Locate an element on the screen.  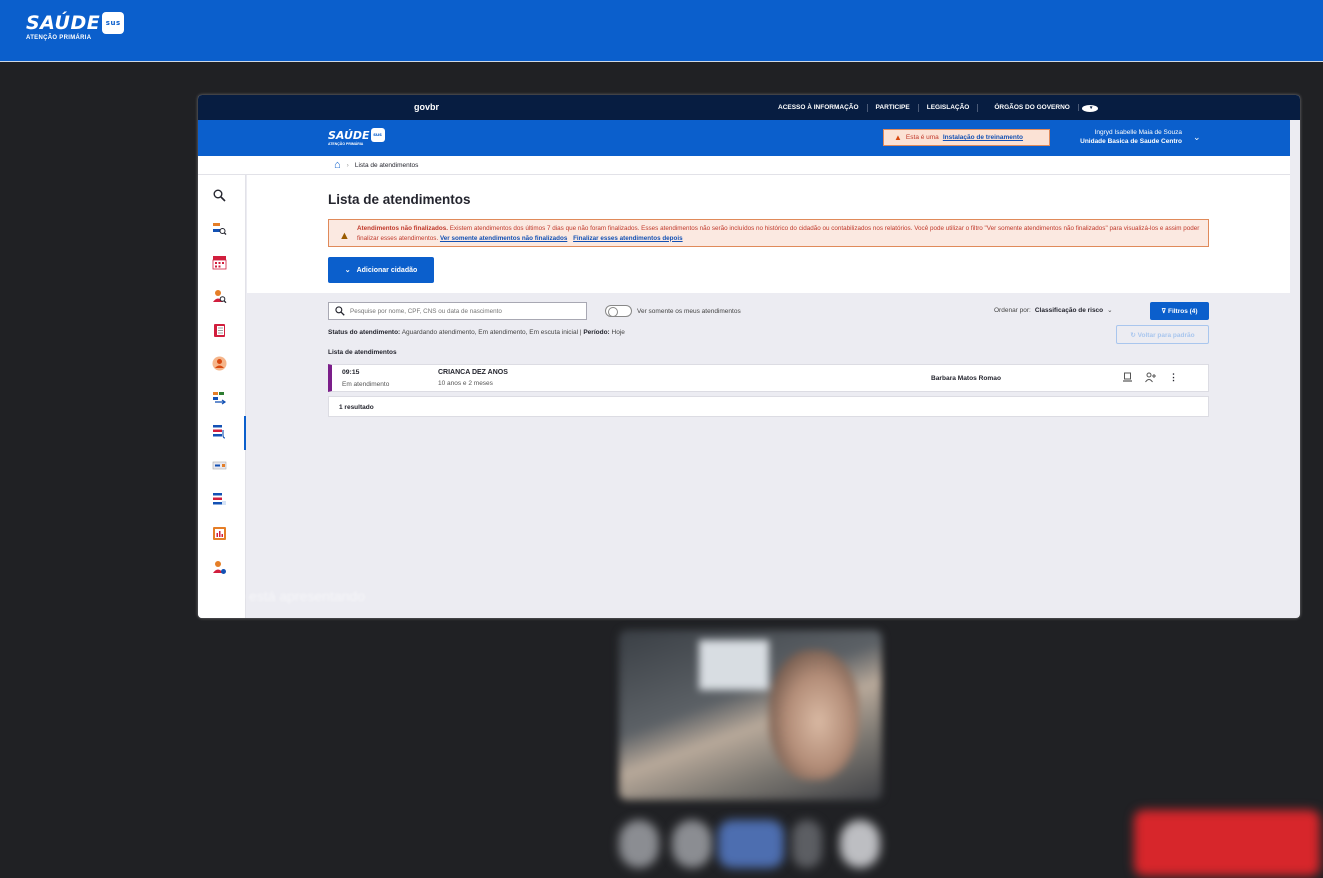
show-unfinished-link: Ver somente atendimentos não finalizados is located at coordinates (503, 238).